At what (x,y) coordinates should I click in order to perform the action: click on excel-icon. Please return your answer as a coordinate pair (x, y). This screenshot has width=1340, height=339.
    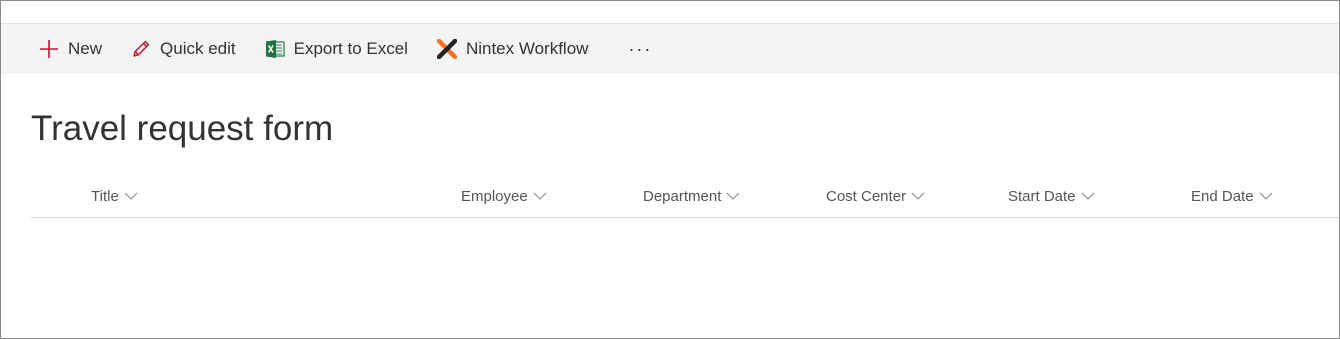
    Looking at the image, I should click on (275, 49).